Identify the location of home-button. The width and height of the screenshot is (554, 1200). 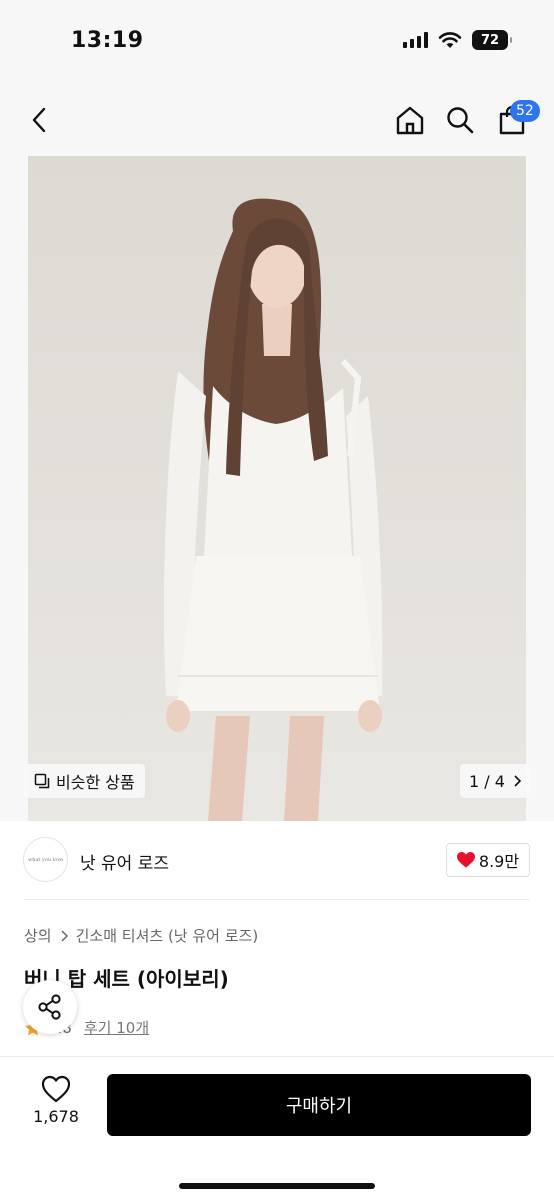
(410, 120).